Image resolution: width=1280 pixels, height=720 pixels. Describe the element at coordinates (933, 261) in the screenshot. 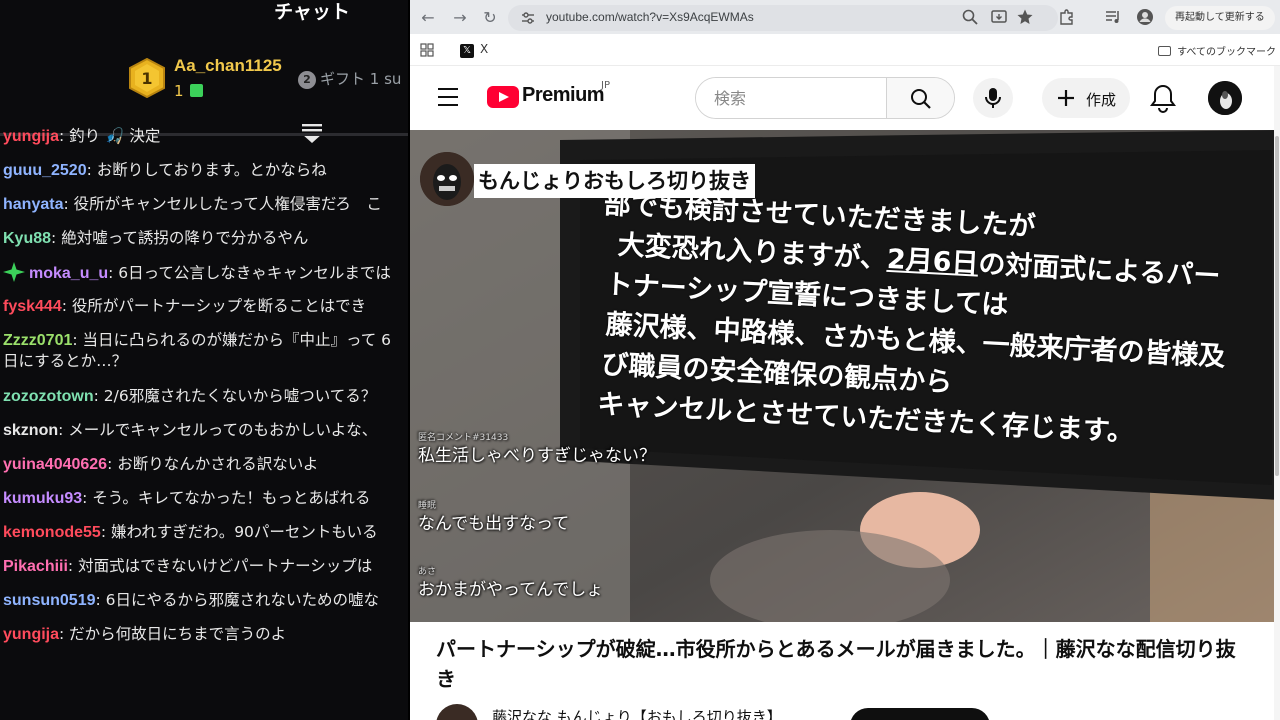

I see `phone-text-date: 2月6日` at that location.